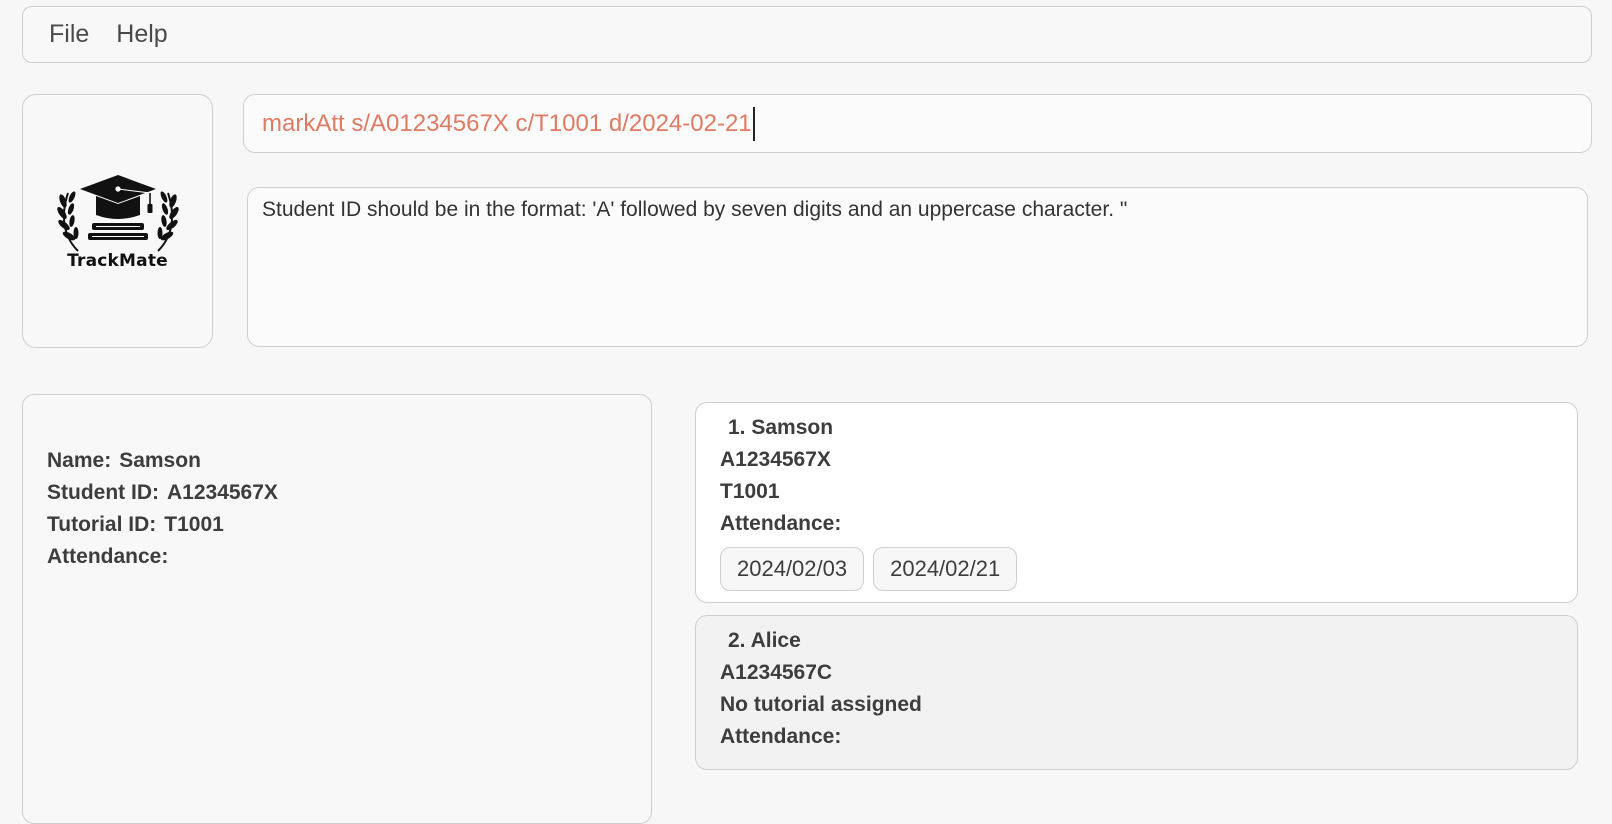 This screenshot has width=1612, height=824. I want to click on detail-student-id-row: Student ID: A1234567X, so click(349, 493).